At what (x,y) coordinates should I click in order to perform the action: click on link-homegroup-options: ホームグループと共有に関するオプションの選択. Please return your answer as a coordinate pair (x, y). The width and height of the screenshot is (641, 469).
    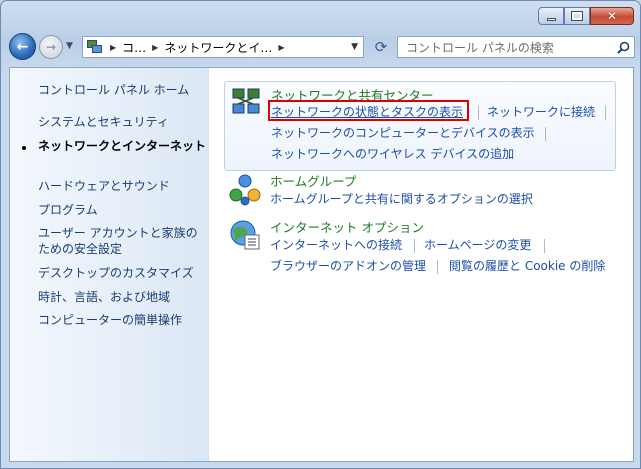
    Looking at the image, I should click on (401, 198).